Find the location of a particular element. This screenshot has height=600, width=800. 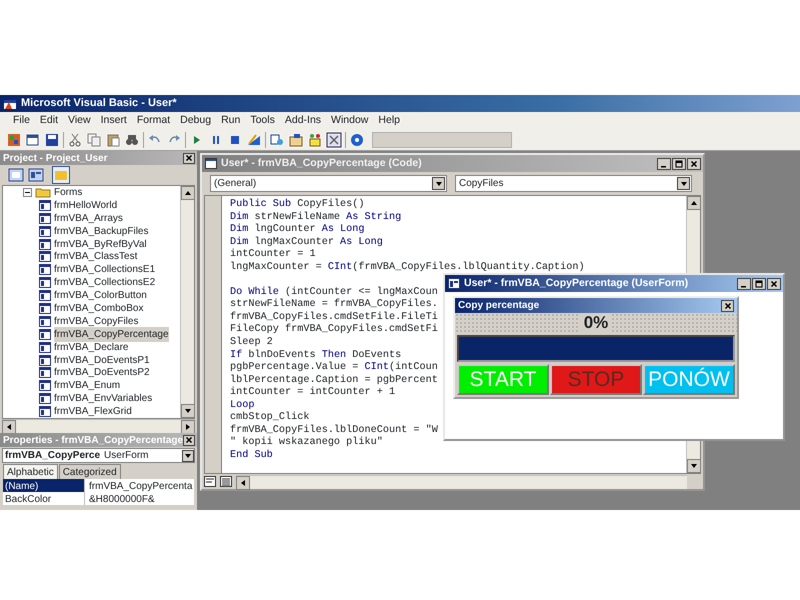

tree-item: frmVBA_ByRefByVal is located at coordinates (100, 244).